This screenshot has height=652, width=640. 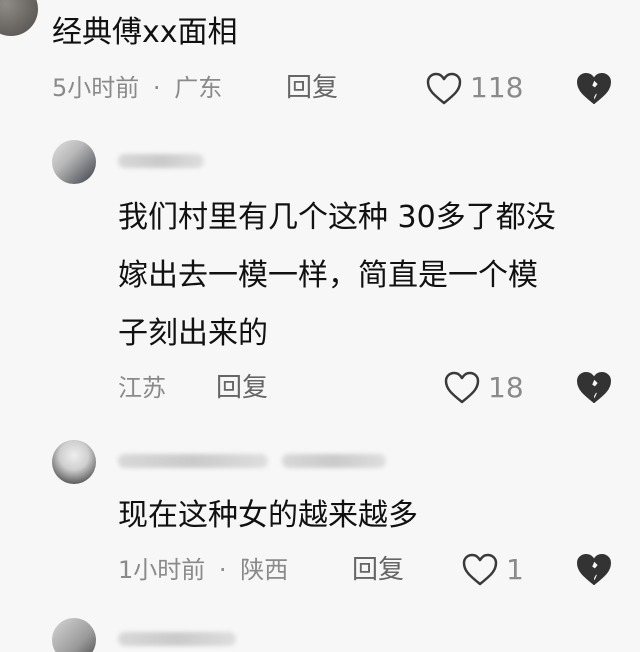 What do you see at coordinates (497, 87) in the screenshot?
I see `like-count: 118` at bounding box center [497, 87].